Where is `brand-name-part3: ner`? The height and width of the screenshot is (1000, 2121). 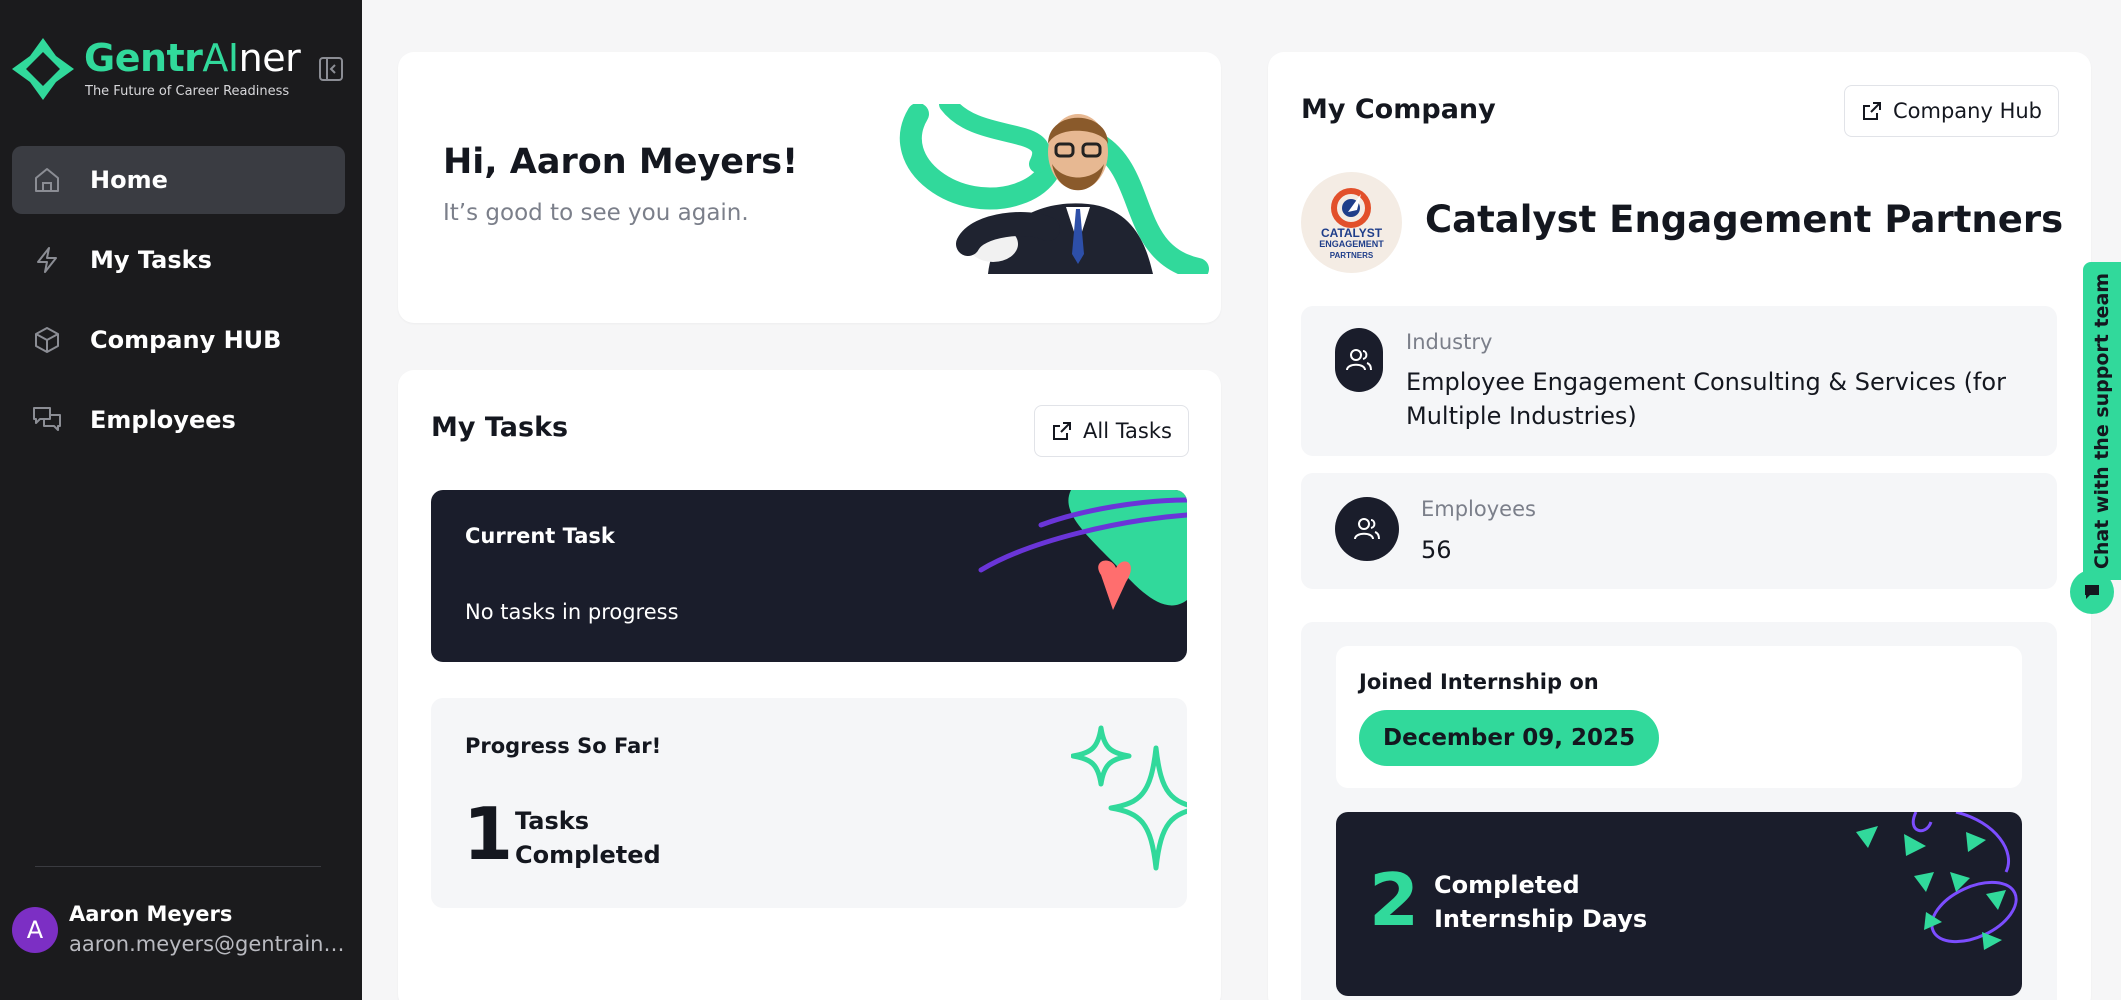 brand-name-part3: ner is located at coordinates (269, 58).